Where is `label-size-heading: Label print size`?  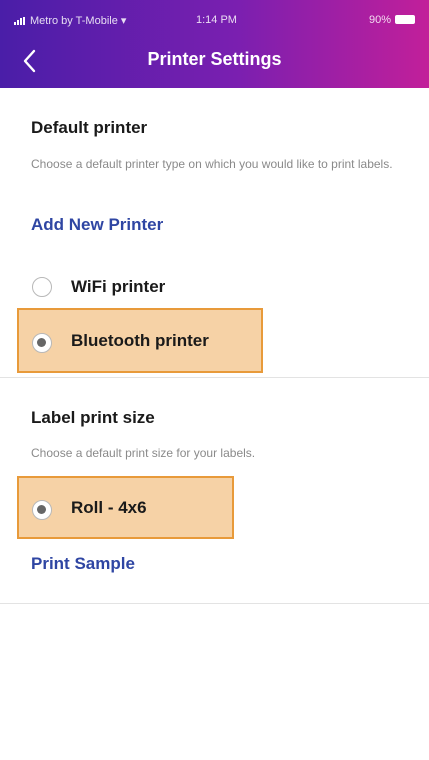 label-size-heading: Label print size is located at coordinates (93, 417).